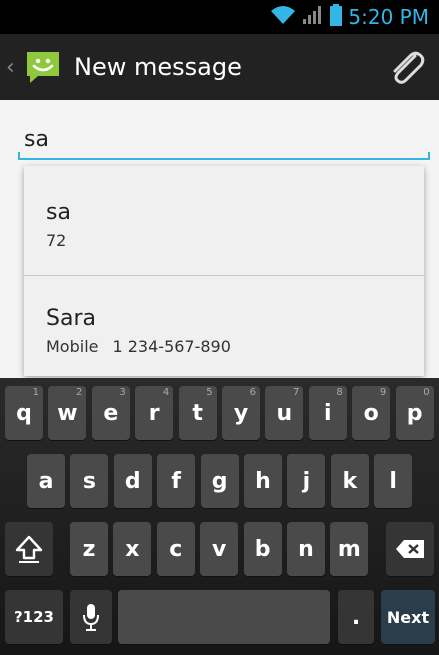 Image resolution: width=439 pixels, height=655 pixels. What do you see at coordinates (43, 67) in the screenshot?
I see `messaging-smiley-icon` at bounding box center [43, 67].